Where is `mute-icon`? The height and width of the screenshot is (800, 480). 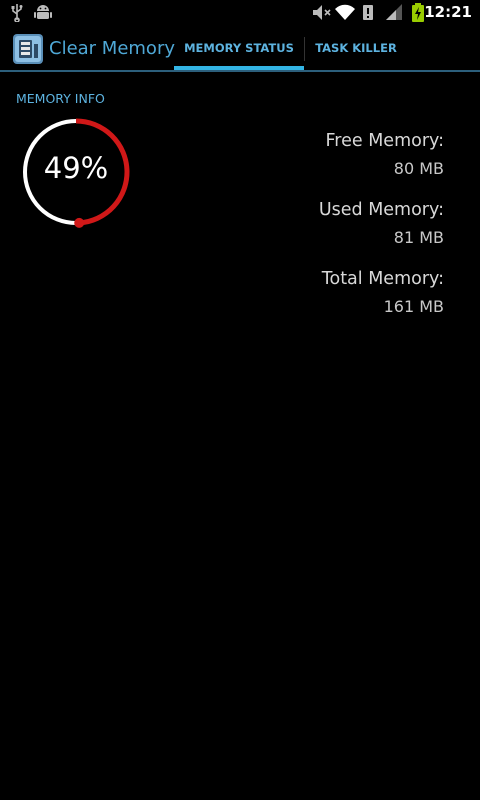 mute-icon is located at coordinates (322, 12).